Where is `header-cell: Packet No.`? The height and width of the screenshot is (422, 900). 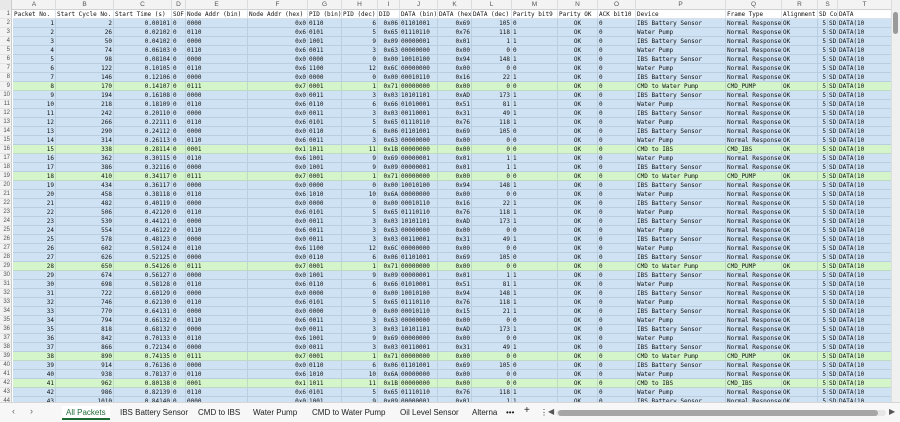
header-cell: Packet No. is located at coordinates (34, 14).